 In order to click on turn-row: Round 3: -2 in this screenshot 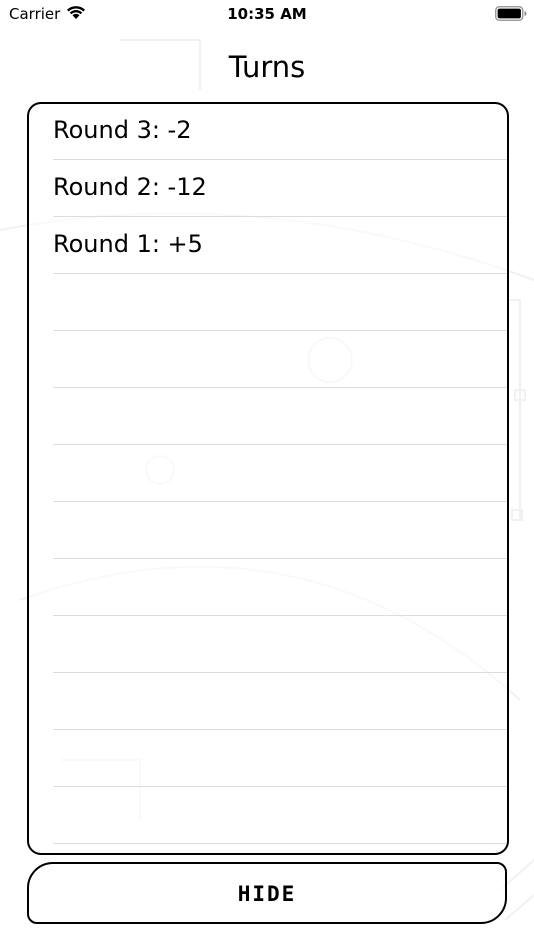, I will do `click(280, 132)`.